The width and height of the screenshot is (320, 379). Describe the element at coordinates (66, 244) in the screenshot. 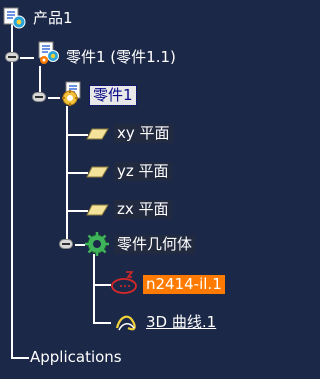

I see `collapse-toggle-geometry-set` at that location.